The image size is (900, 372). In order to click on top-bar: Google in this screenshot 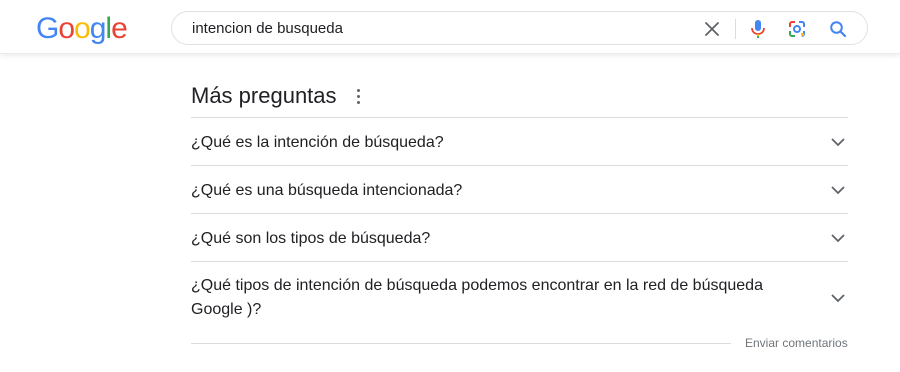, I will do `click(450, 27)`.